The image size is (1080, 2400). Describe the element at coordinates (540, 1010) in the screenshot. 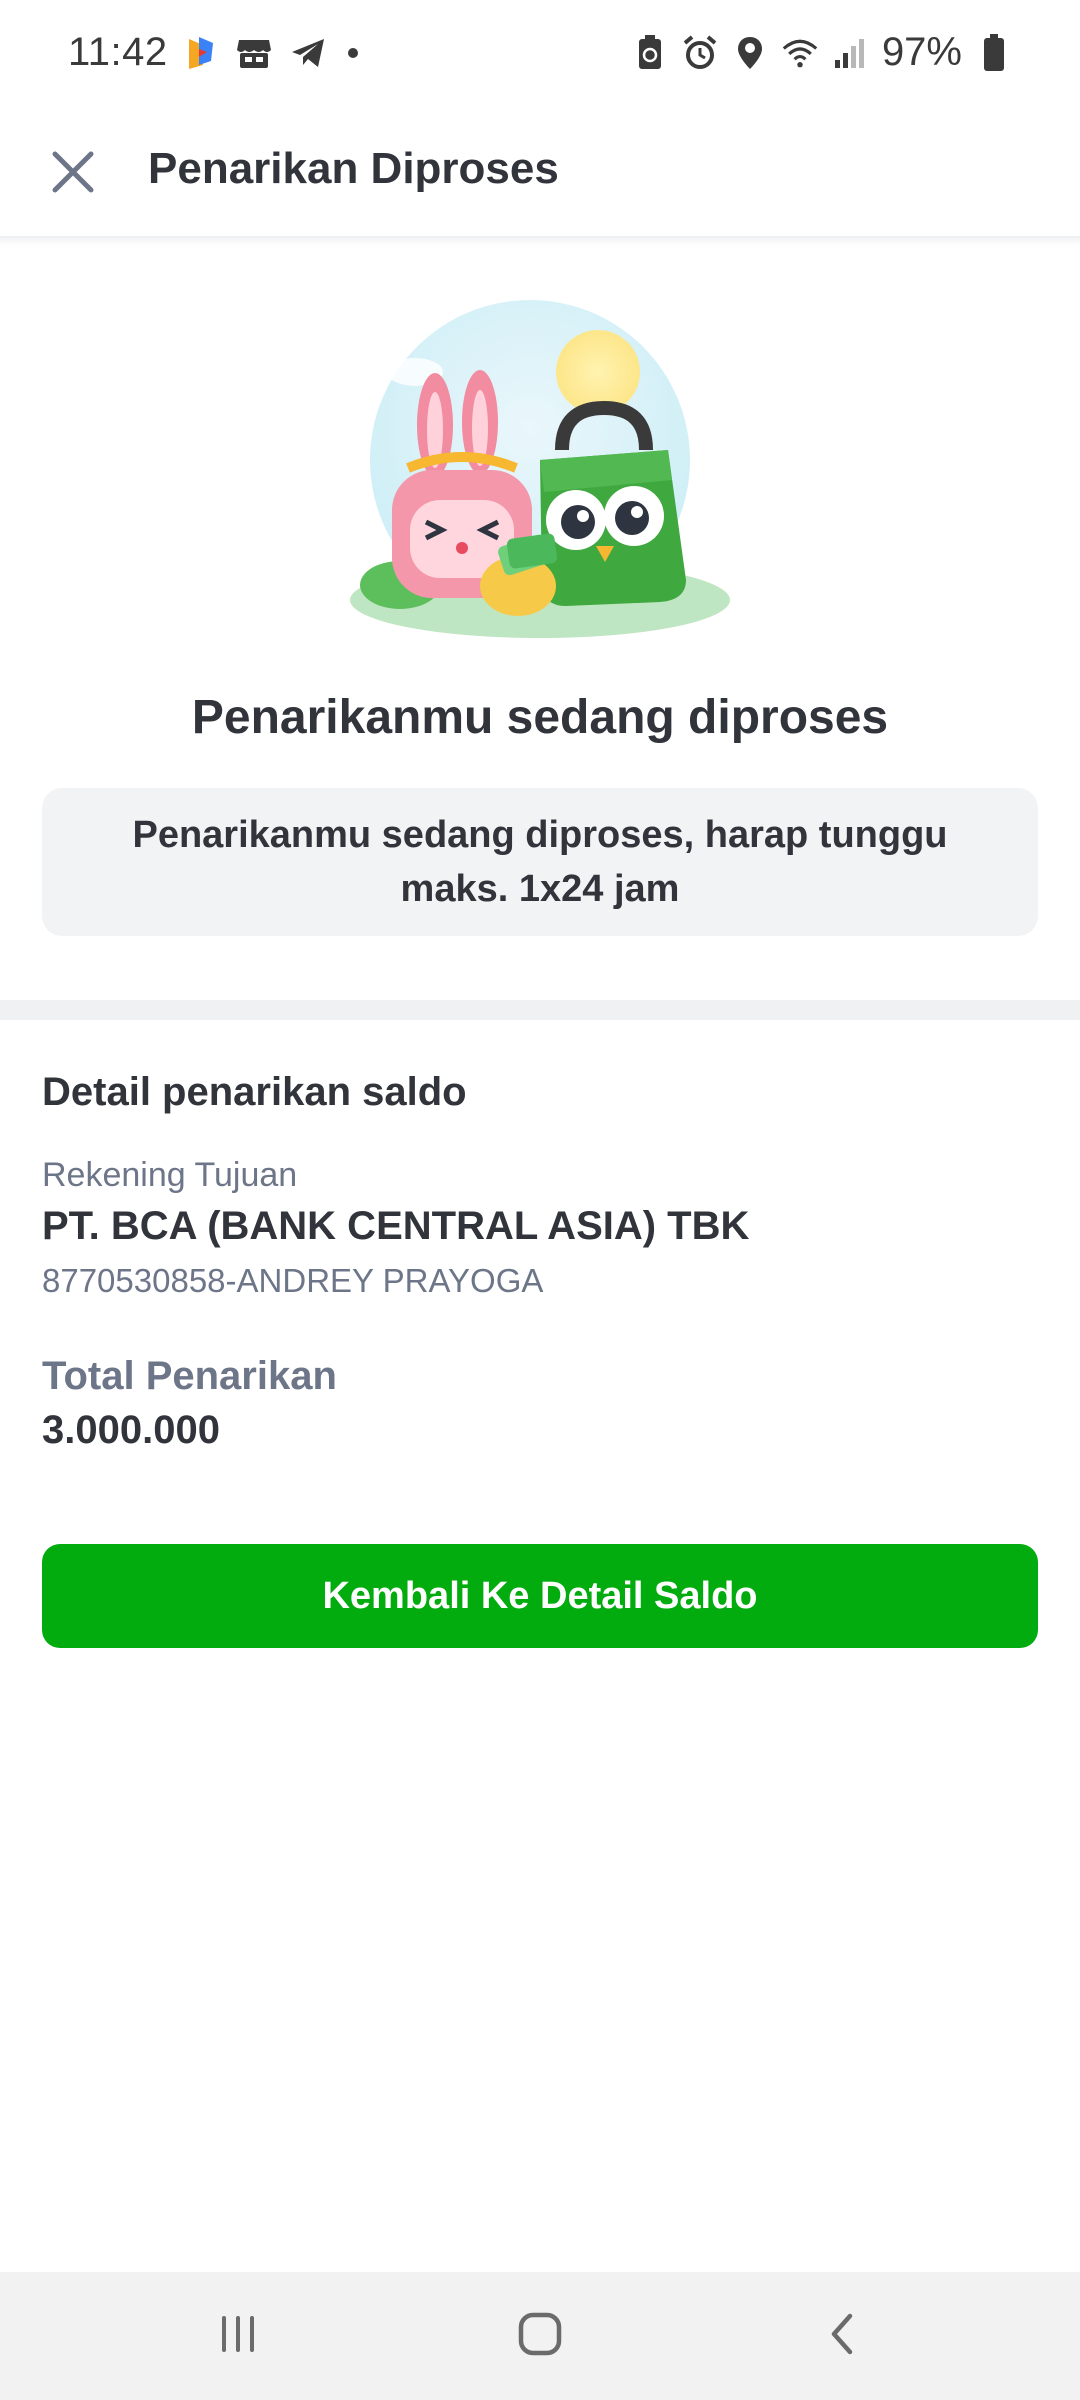

I see `section-divider` at that location.